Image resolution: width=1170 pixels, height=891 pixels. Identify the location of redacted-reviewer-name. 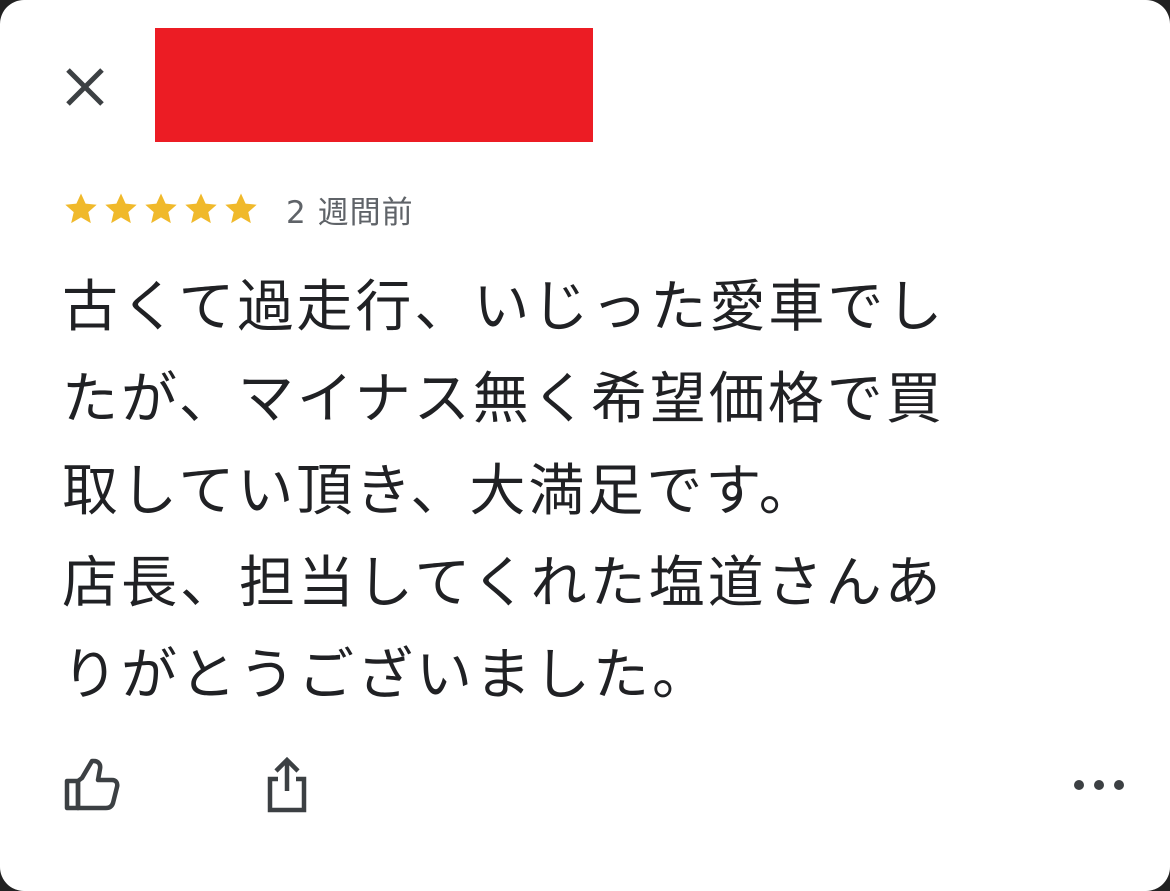
(374, 85).